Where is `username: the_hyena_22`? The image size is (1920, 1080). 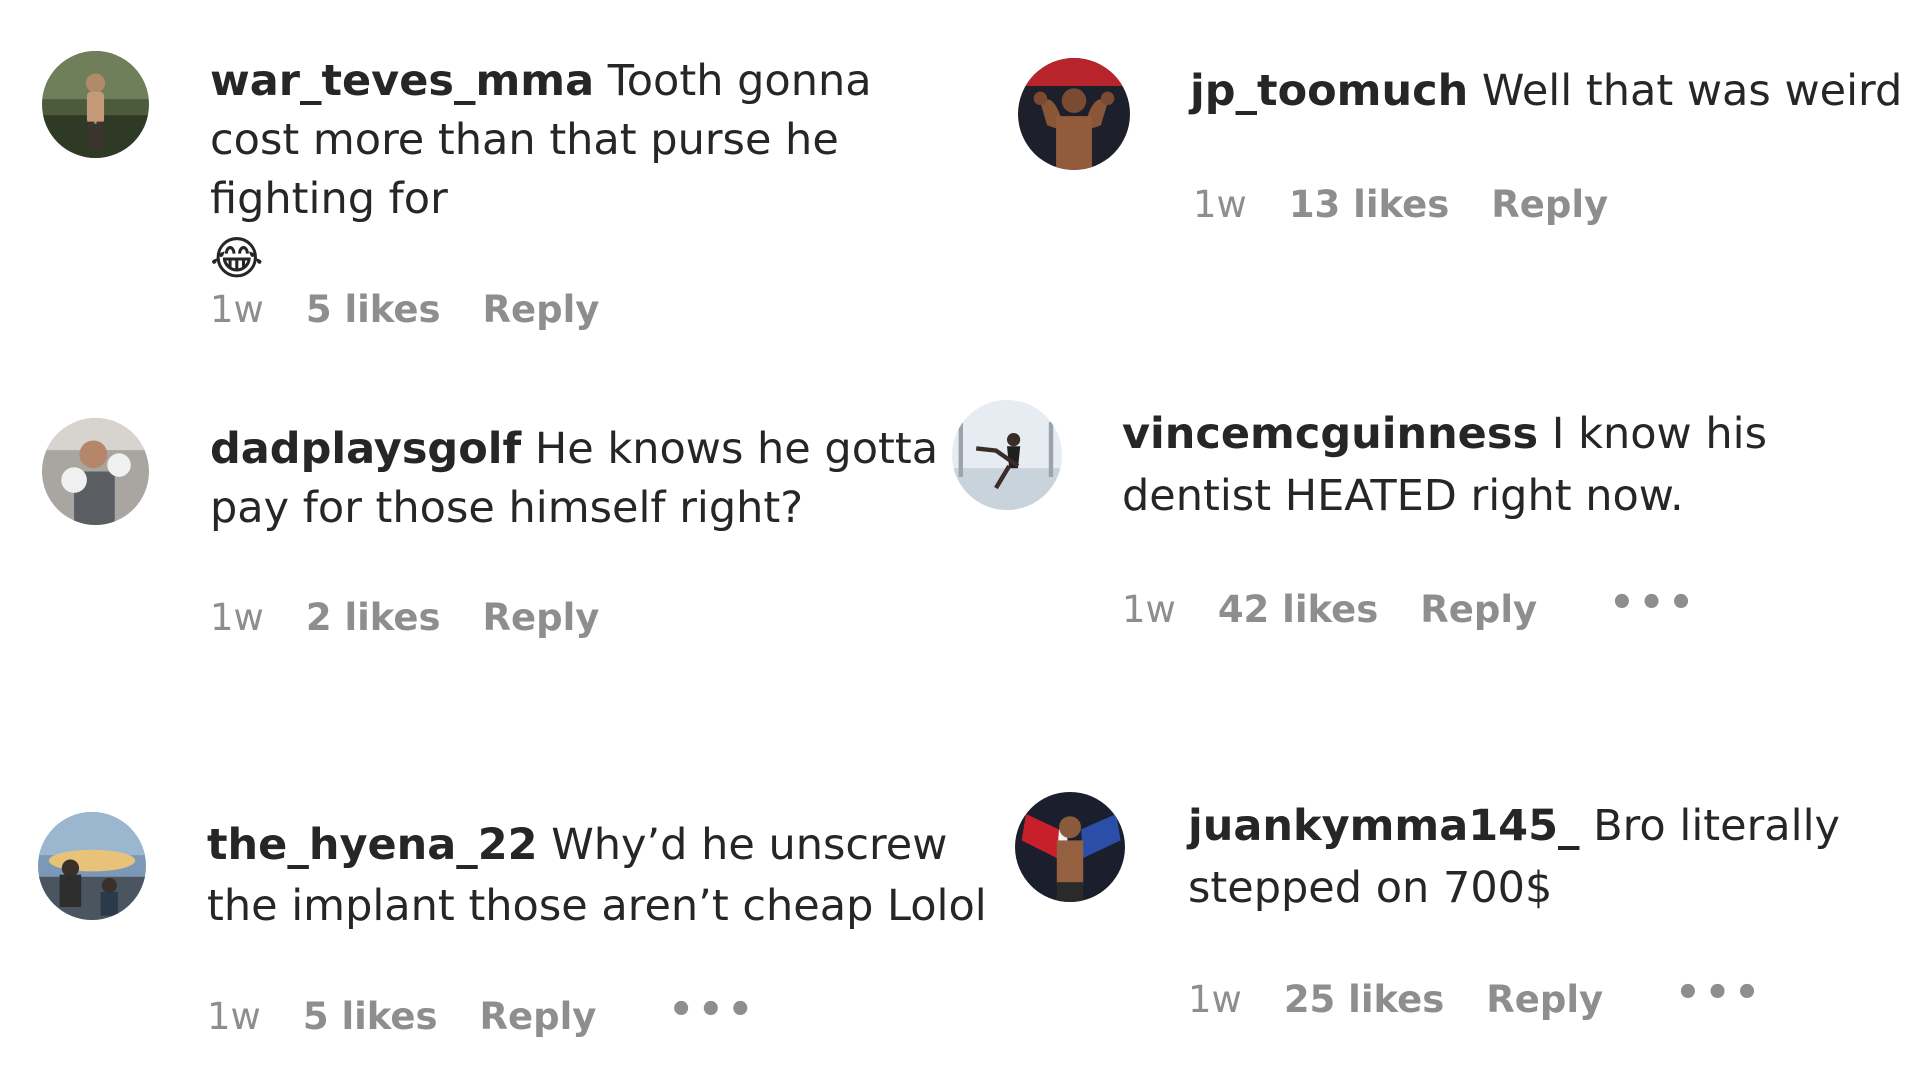
username: the_hyena_22 is located at coordinates (372, 845).